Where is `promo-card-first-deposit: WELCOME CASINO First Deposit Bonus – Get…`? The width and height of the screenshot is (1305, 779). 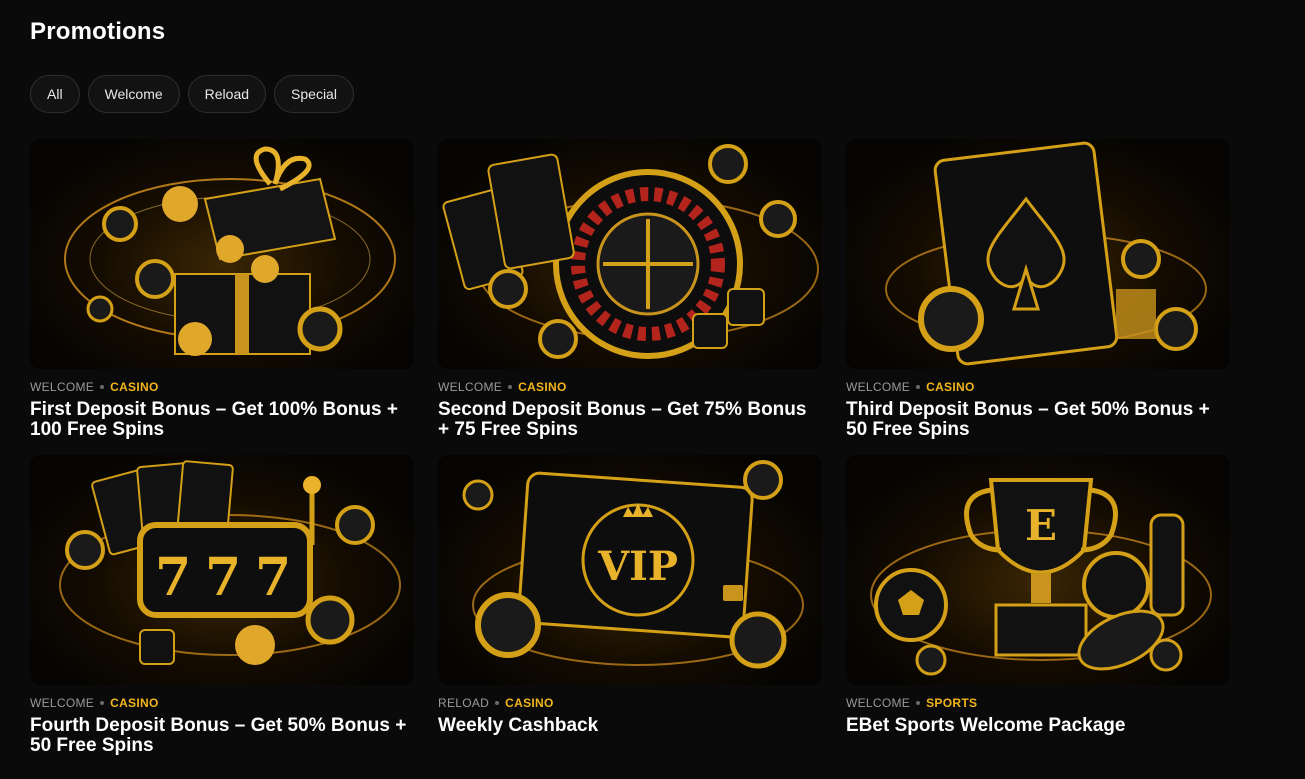
promo-card-first-deposit: WELCOME CASINO First Deposit Bonus – Get… is located at coordinates (222, 297).